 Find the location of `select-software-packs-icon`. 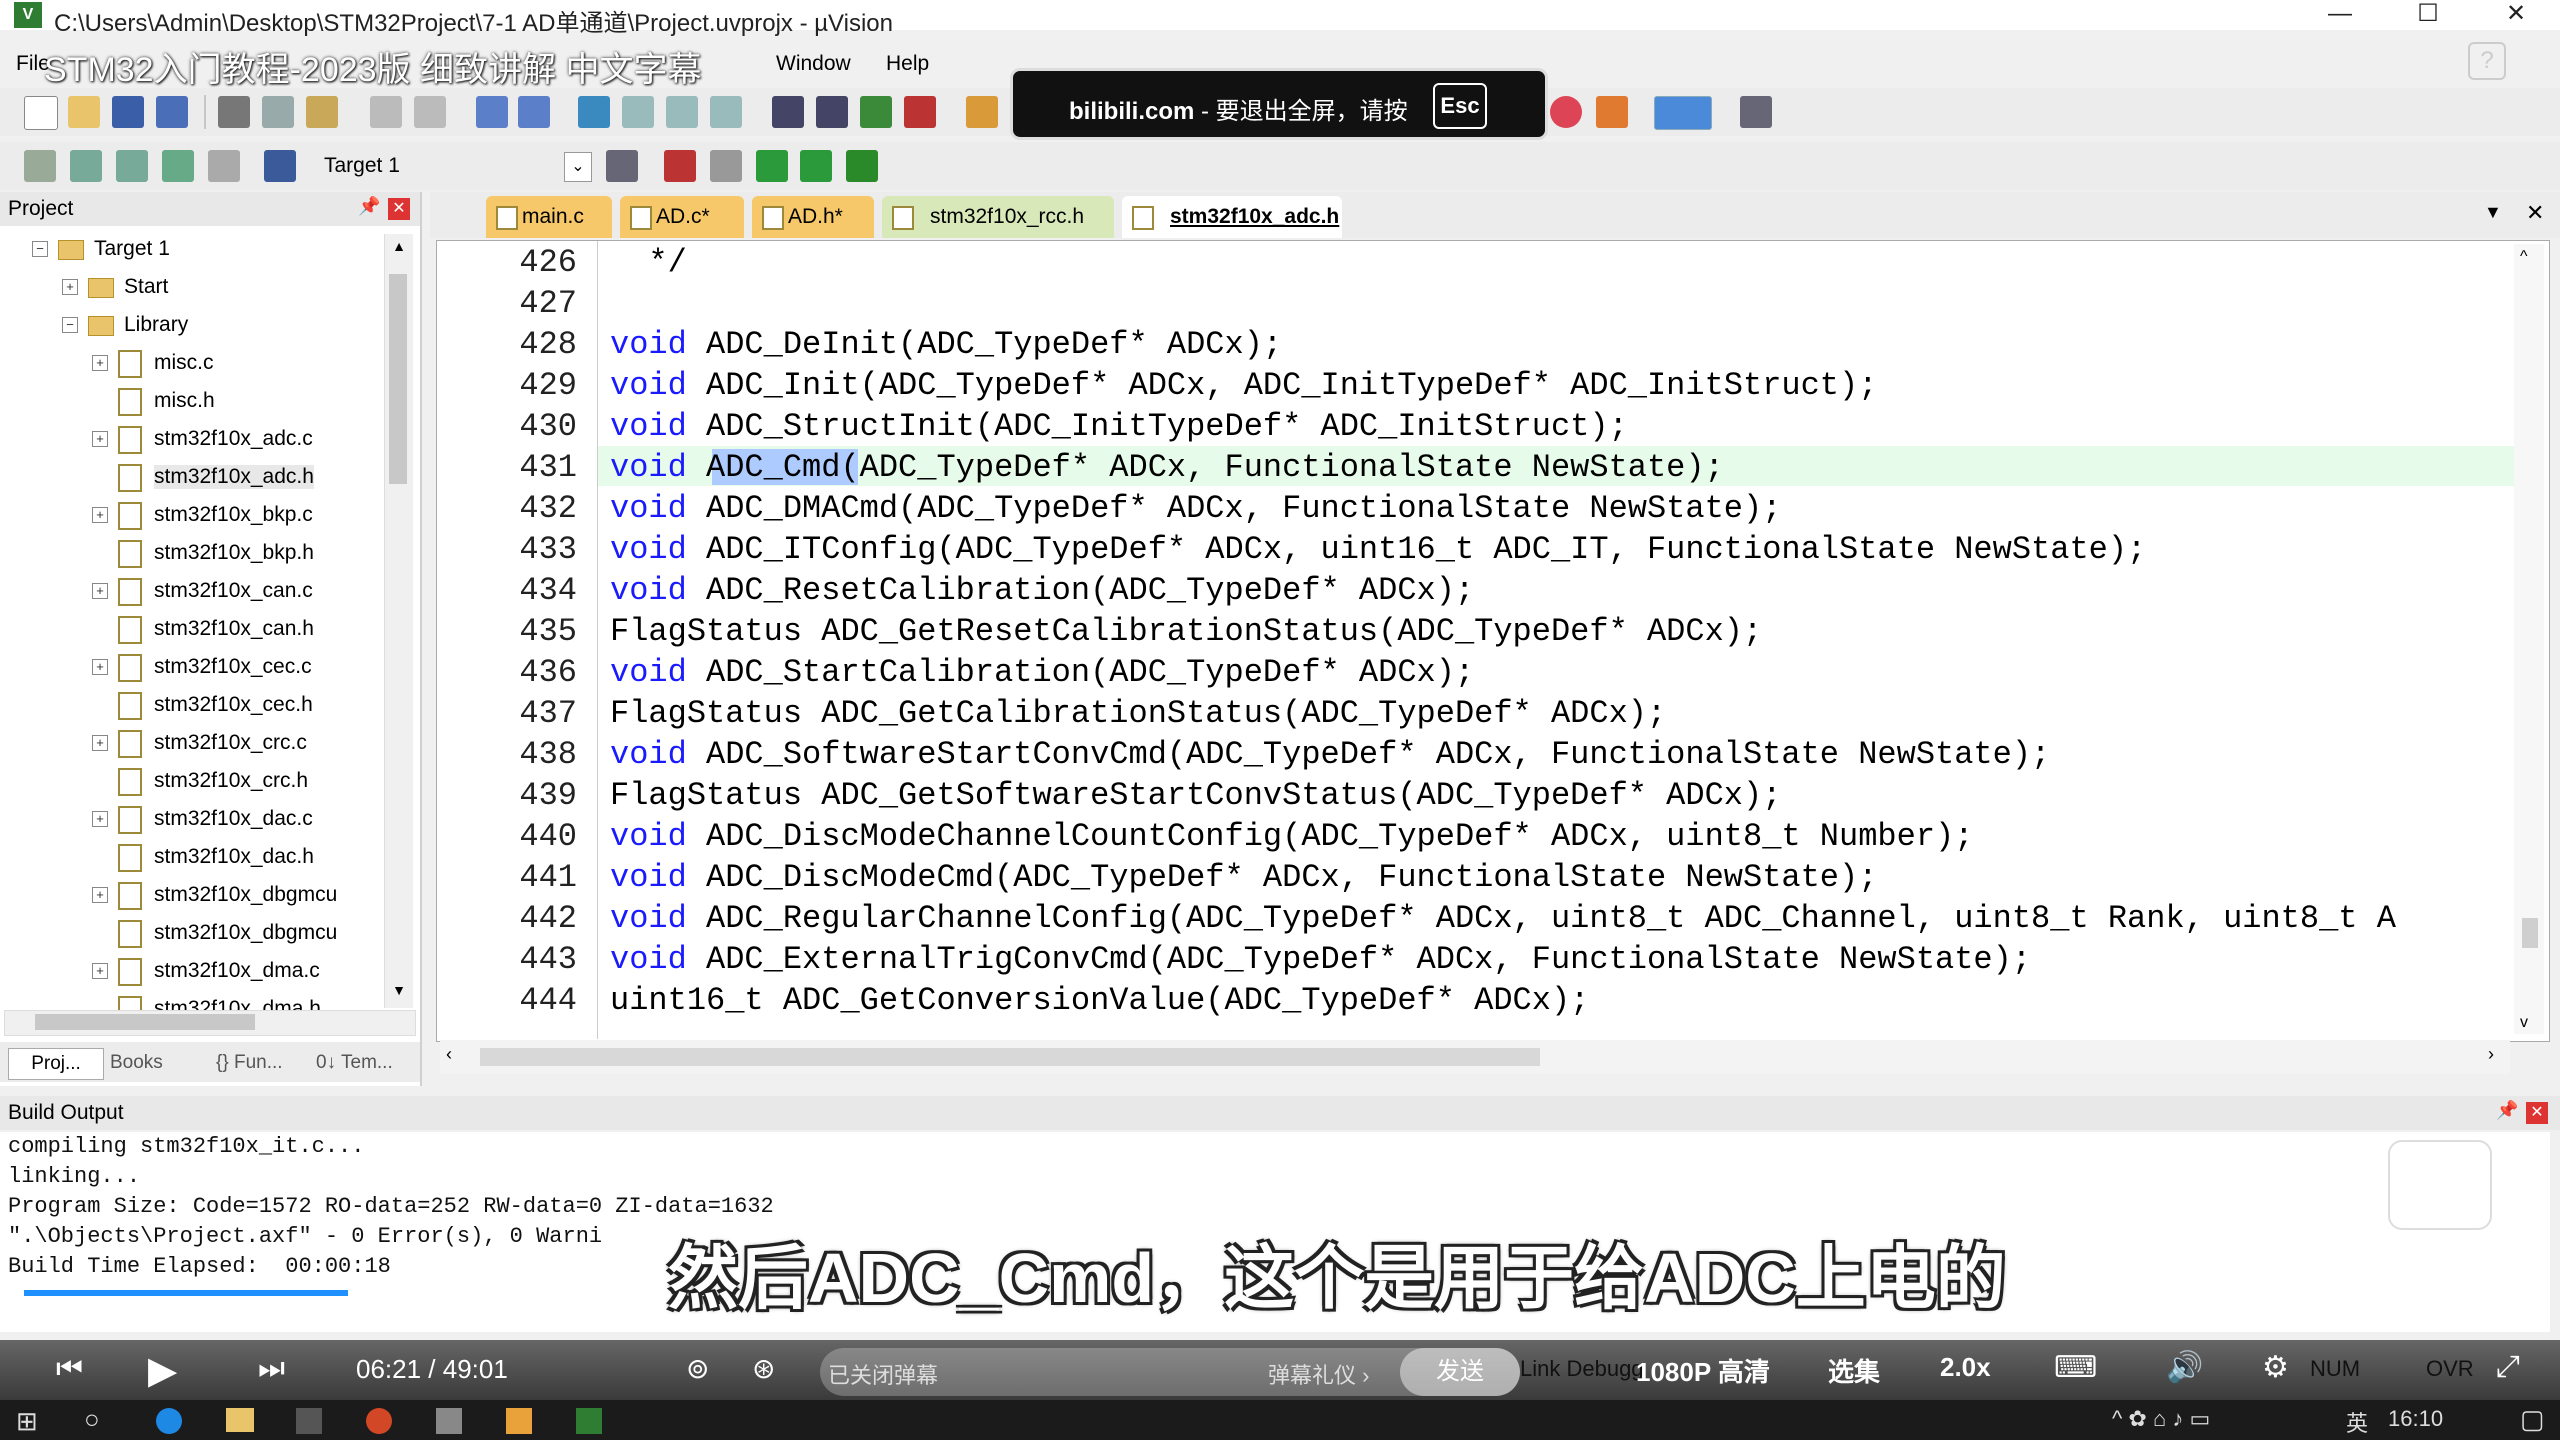

select-software-packs-icon is located at coordinates (816, 166).